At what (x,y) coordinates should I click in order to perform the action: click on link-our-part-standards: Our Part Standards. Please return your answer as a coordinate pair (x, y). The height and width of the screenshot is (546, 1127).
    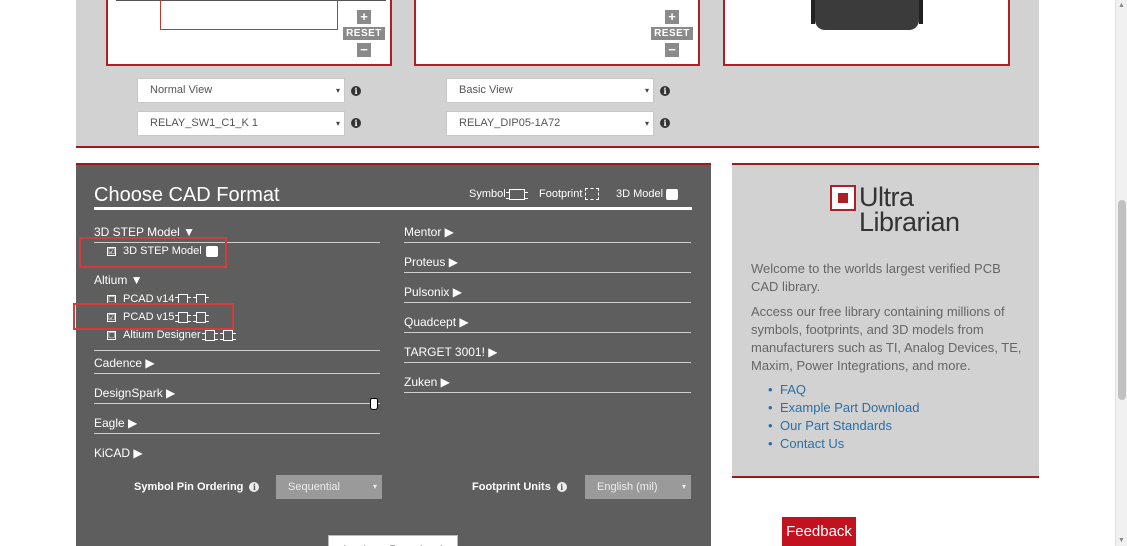
    Looking at the image, I should click on (843, 426).